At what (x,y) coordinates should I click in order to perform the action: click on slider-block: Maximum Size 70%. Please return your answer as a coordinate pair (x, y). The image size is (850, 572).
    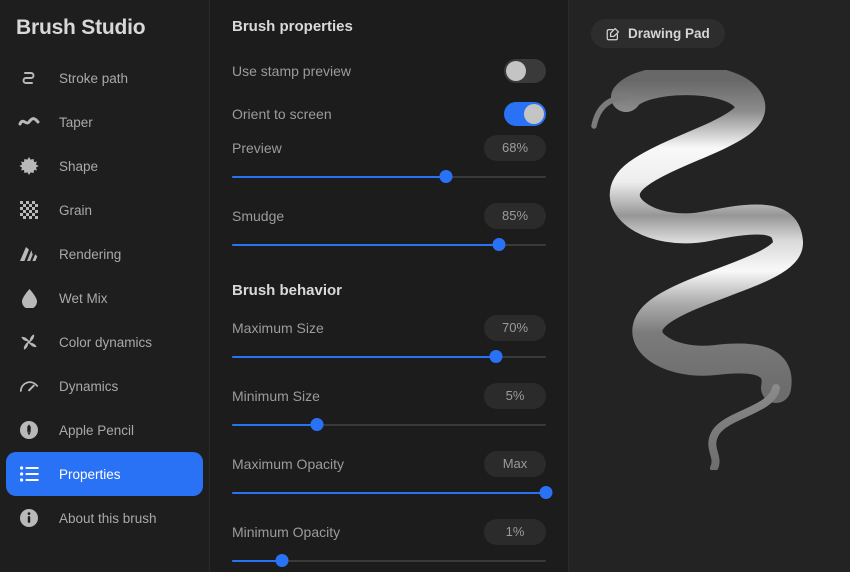
    Looking at the image, I should click on (389, 339).